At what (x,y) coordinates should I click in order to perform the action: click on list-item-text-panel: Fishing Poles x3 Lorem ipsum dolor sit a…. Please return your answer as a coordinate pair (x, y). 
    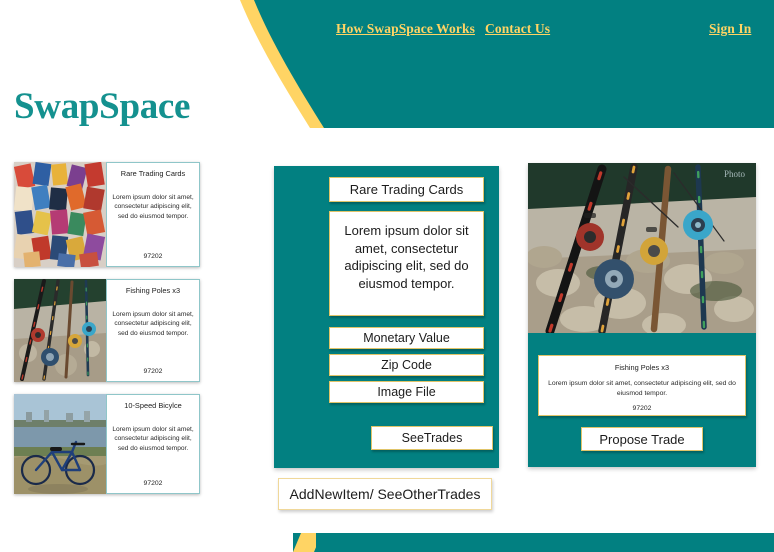
    Looking at the image, I should click on (153, 330).